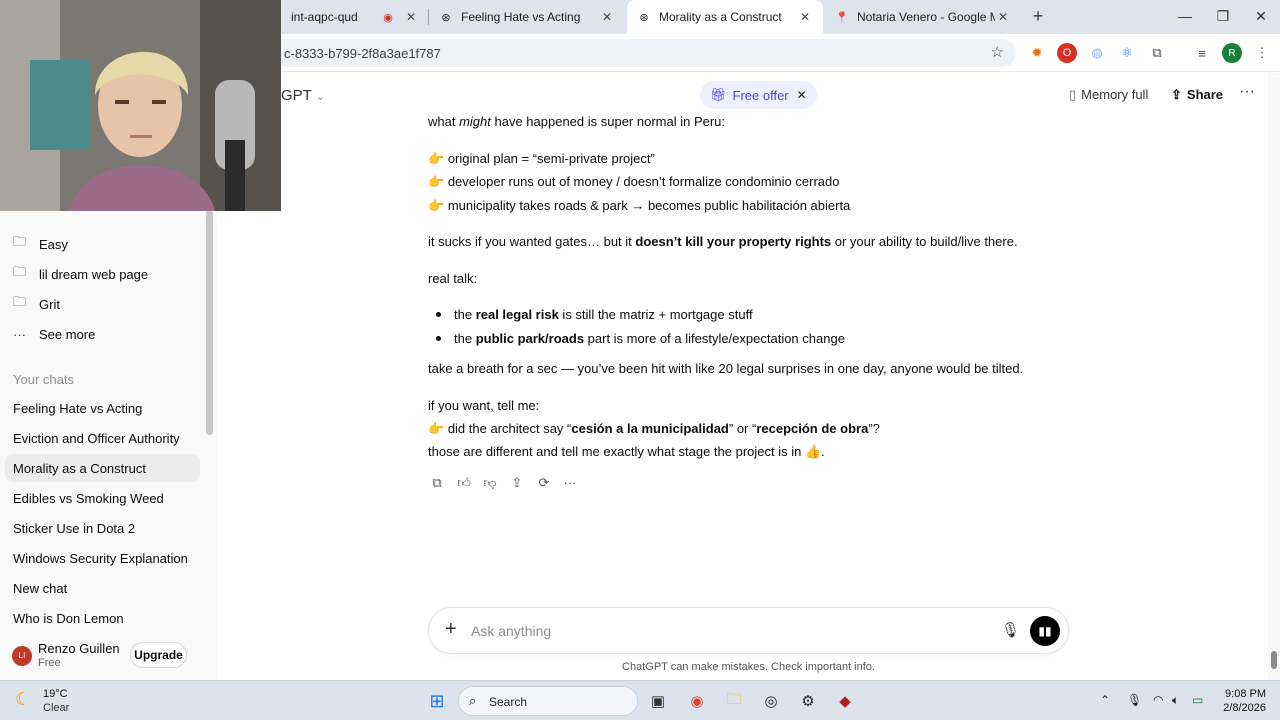 The image size is (1280, 720). I want to click on search-extension-icon: ◍, so click(1097, 53).